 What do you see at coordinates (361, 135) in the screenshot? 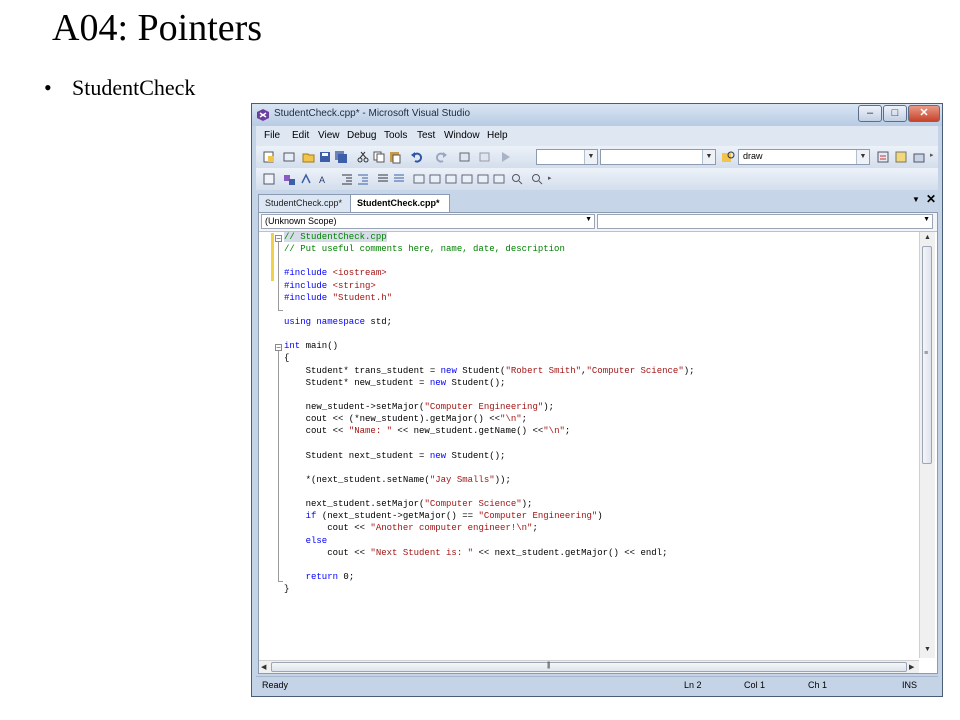
I see `menu-debug: Debug` at bounding box center [361, 135].